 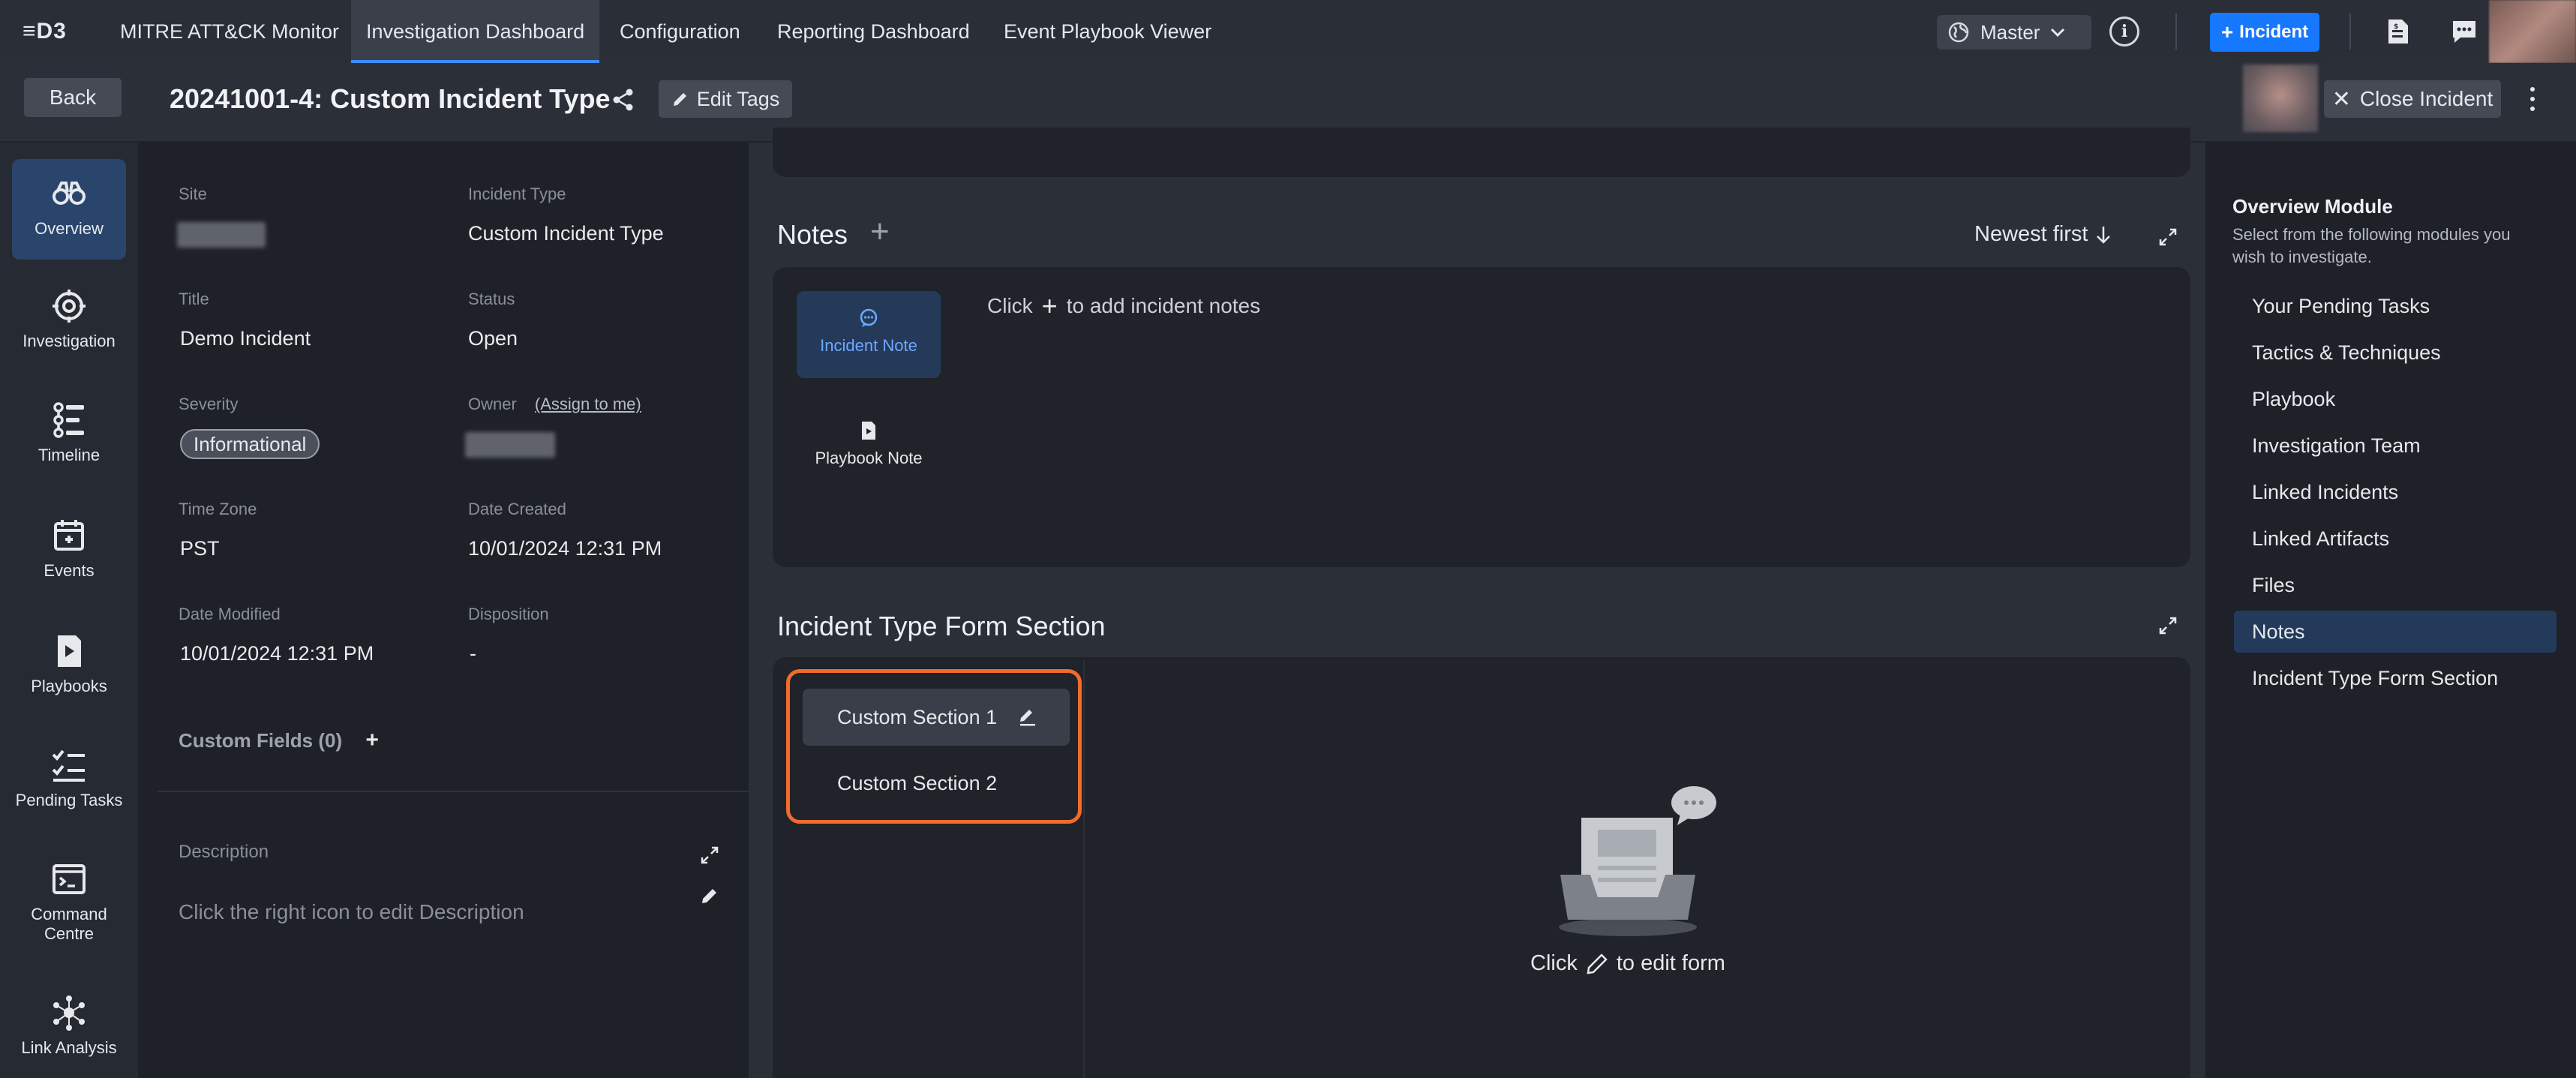 I want to click on workspace-name: Master, so click(x=2010, y=32).